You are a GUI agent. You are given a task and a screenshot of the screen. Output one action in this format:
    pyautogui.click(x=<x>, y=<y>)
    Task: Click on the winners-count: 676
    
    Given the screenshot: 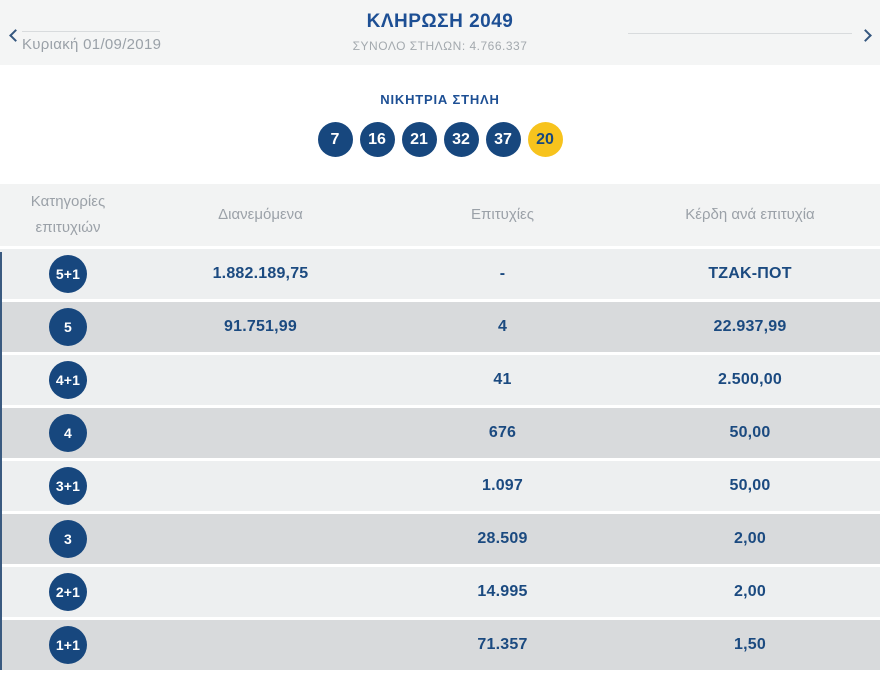 What is the action you would take?
    pyautogui.click(x=502, y=432)
    